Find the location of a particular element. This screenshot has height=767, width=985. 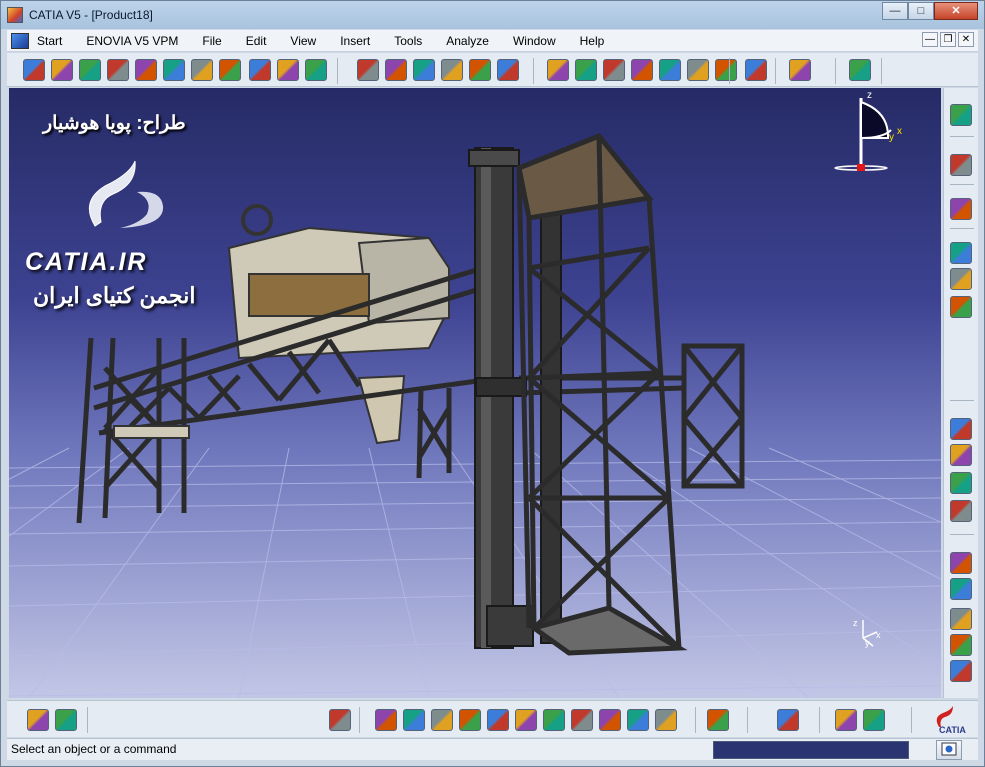

command-input is located at coordinates (811, 750).